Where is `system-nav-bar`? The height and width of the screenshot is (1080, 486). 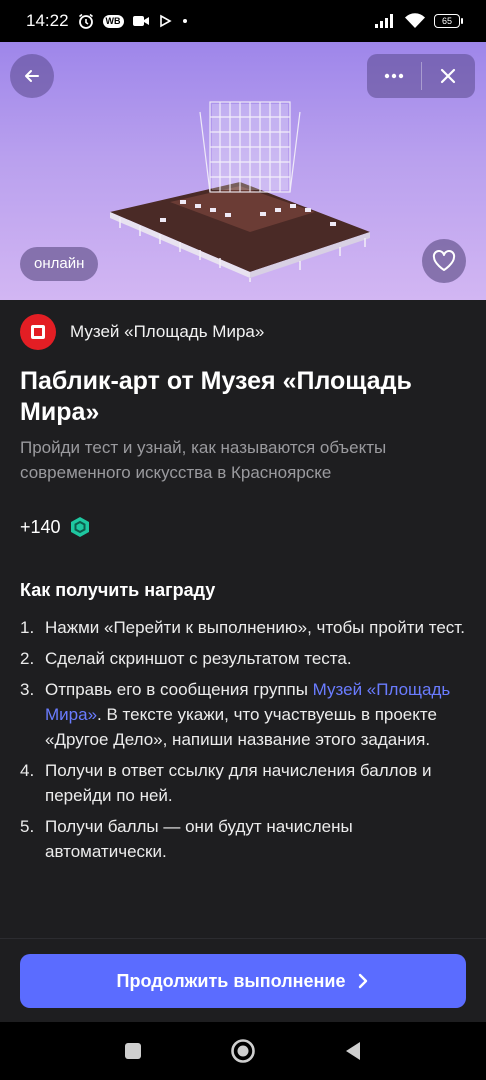
system-nav-bar is located at coordinates (243, 1051).